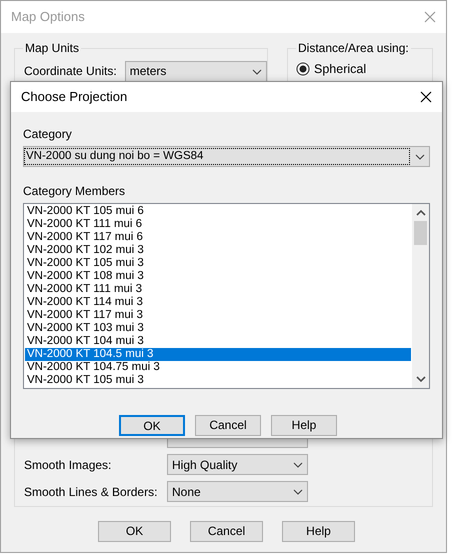 The width and height of the screenshot is (452, 557). What do you see at coordinates (226, 156) in the screenshot?
I see `category-dropdown: VN-2000 su dung noi bo = WGS84` at bounding box center [226, 156].